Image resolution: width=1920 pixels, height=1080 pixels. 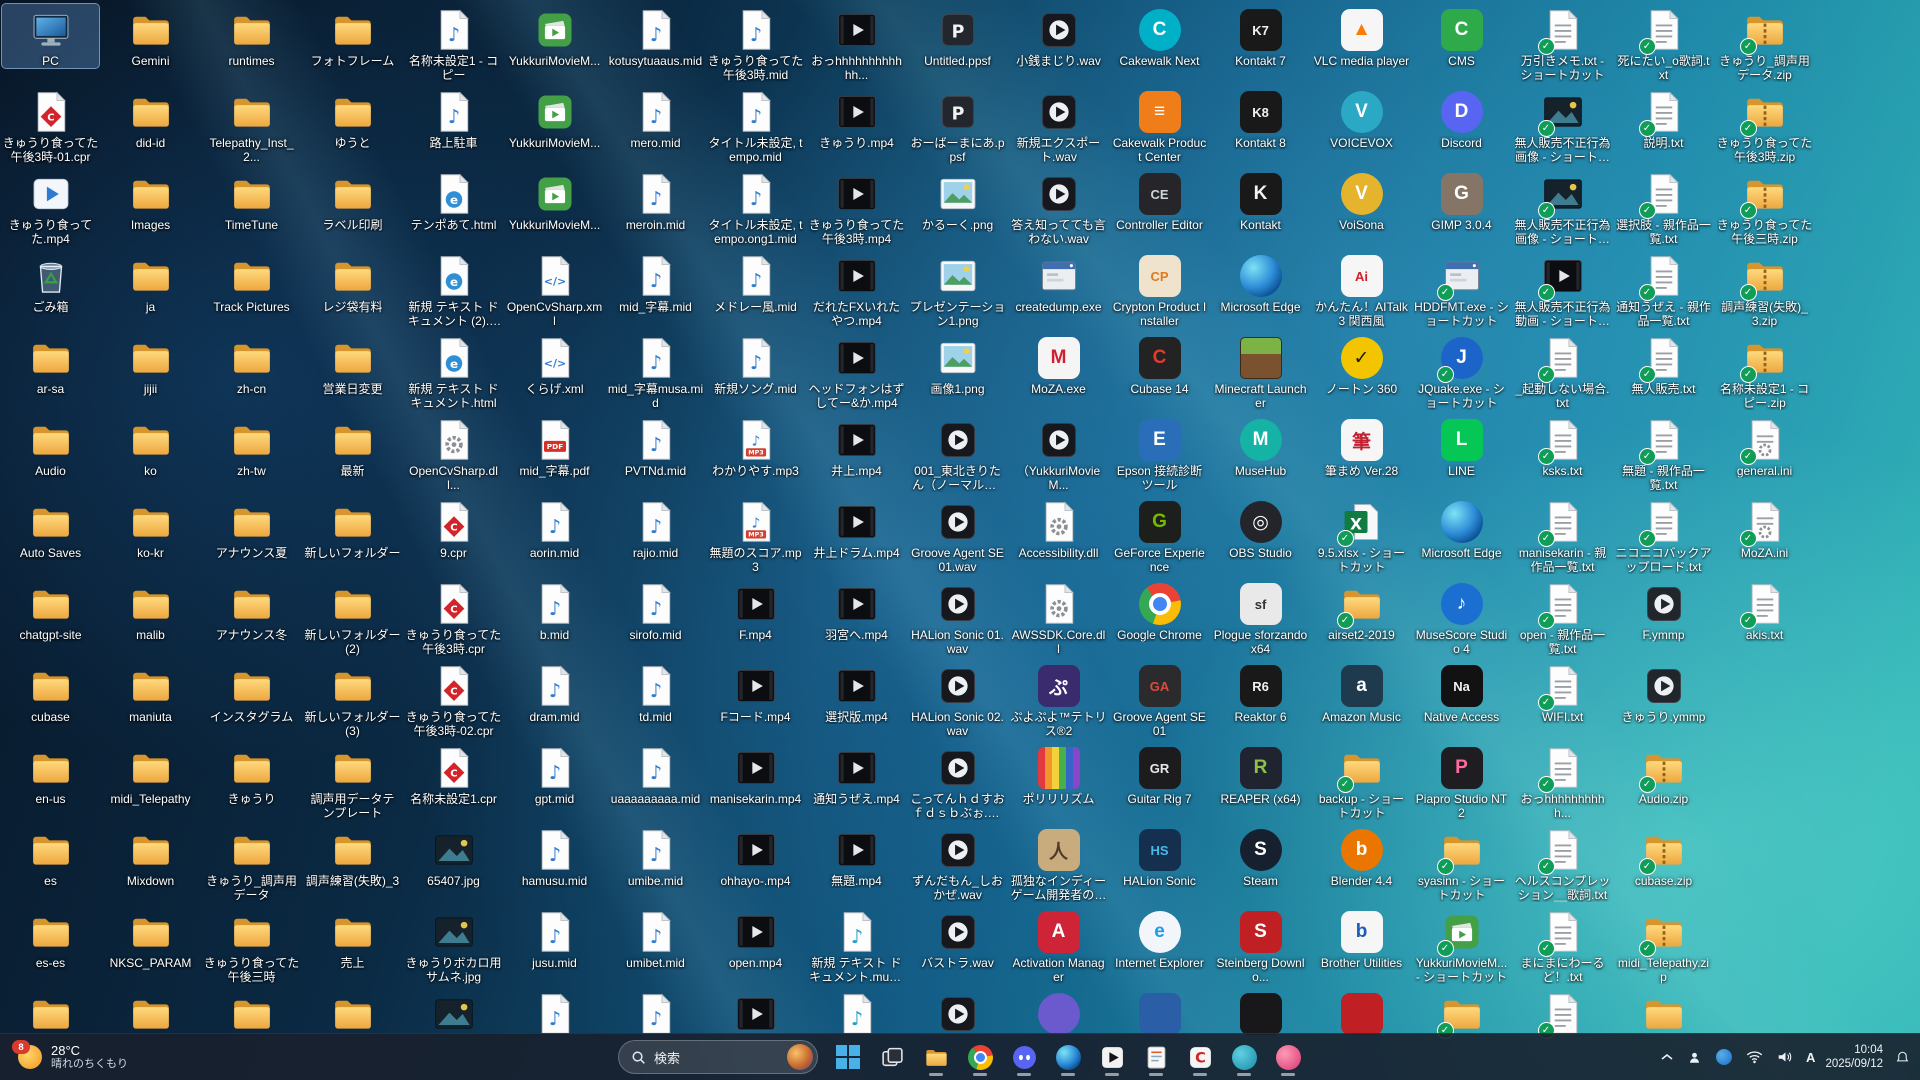 What do you see at coordinates (755, 207) in the screenshot?
I see `desktop-icon: ♪ タイトル未設定, tempo.ong1.mid` at bounding box center [755, 207].